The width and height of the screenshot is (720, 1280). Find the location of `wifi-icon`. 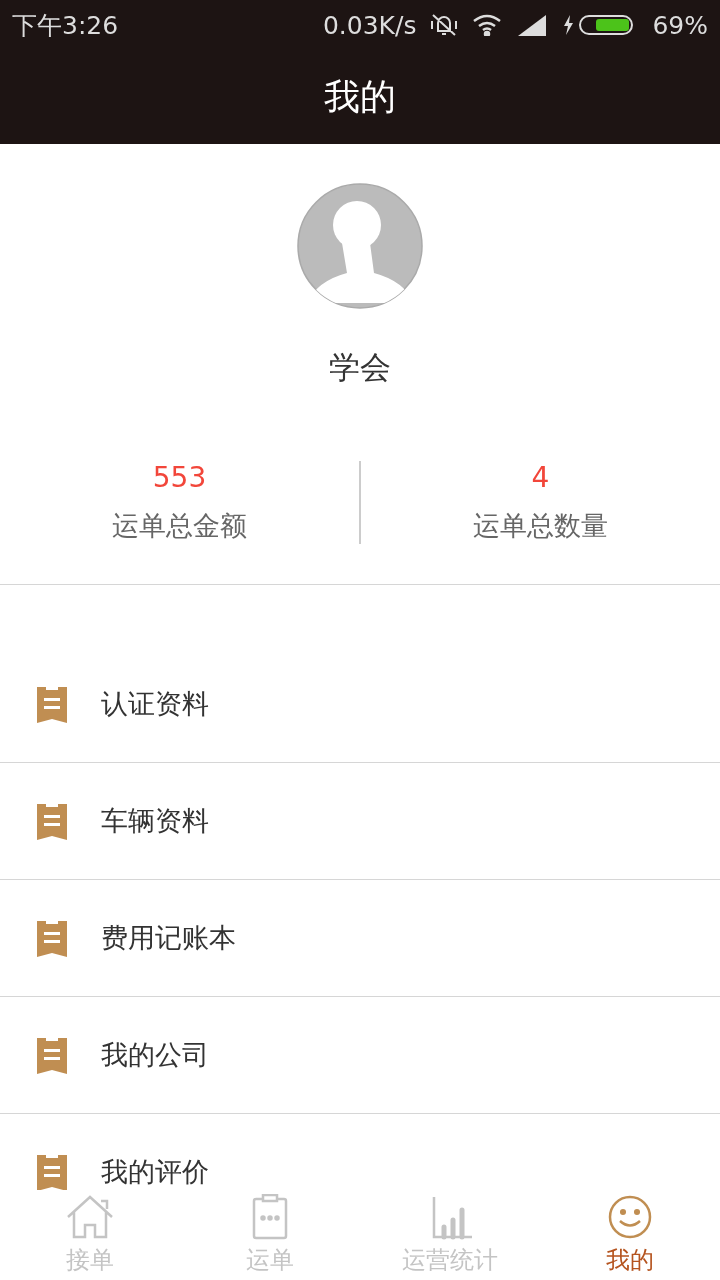

wifi-icon is located at coordinates (487, 25).